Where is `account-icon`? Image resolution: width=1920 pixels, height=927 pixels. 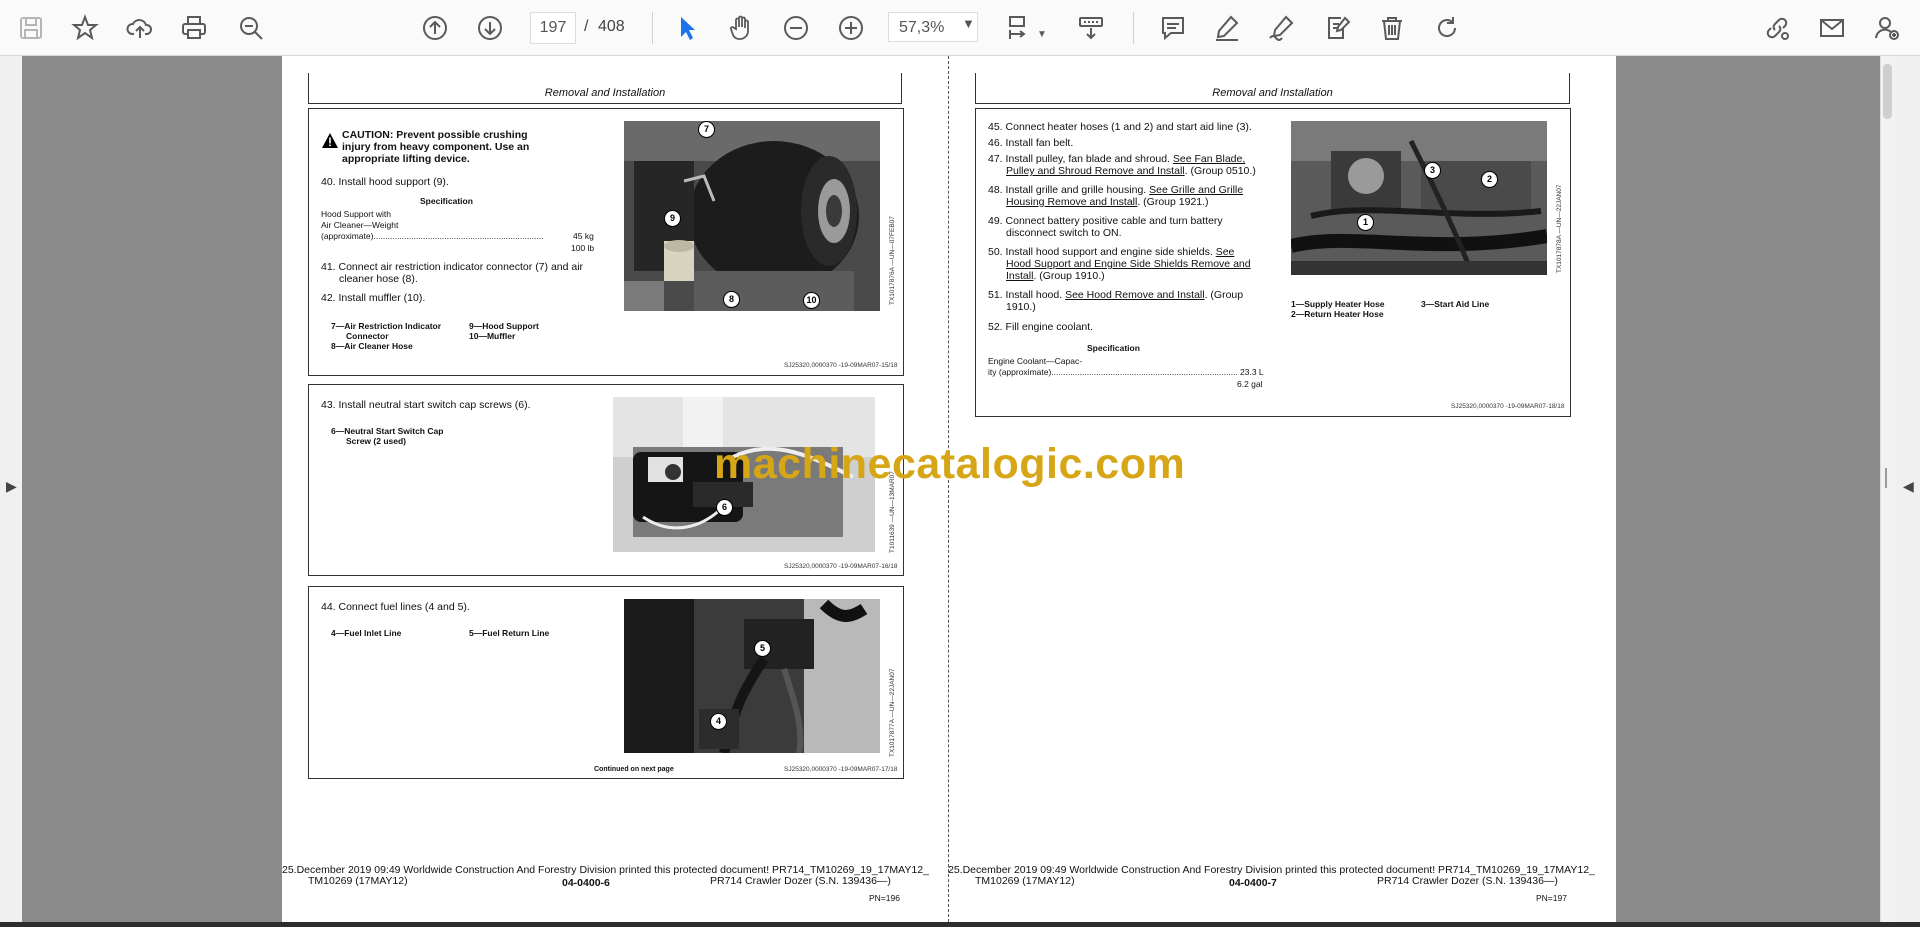 account-icon is located at coordinates (1887, 28).